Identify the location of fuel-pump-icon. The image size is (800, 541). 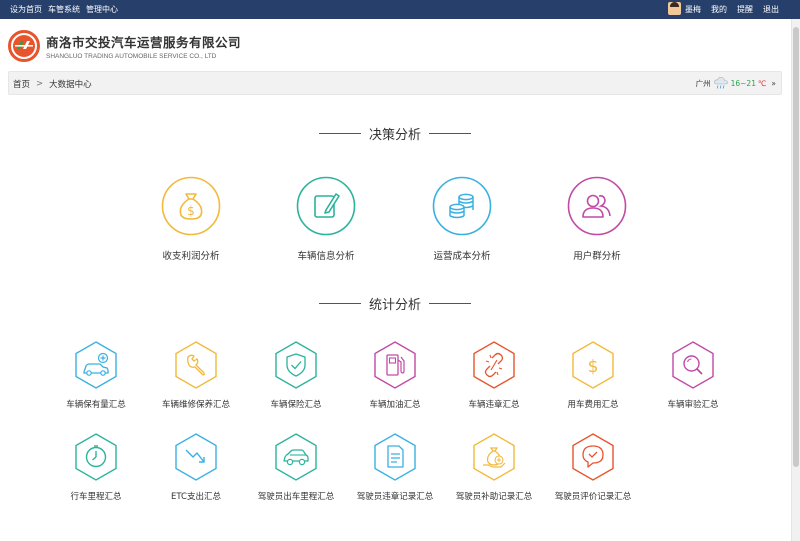
(395, 365).